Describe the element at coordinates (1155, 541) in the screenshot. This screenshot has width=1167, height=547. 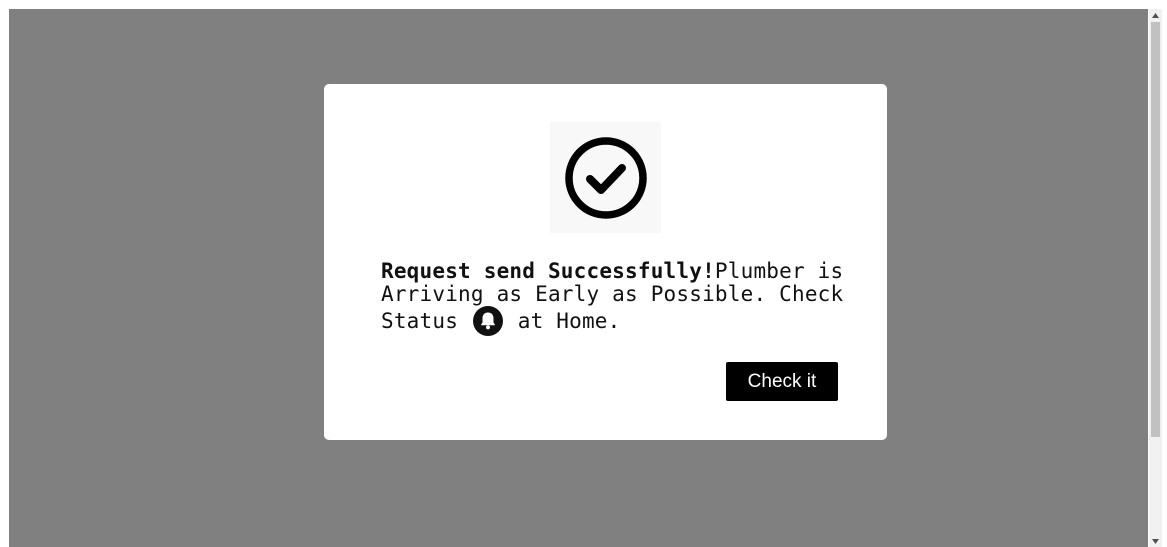
I see `scroll-down-arrow-icon` at that location.